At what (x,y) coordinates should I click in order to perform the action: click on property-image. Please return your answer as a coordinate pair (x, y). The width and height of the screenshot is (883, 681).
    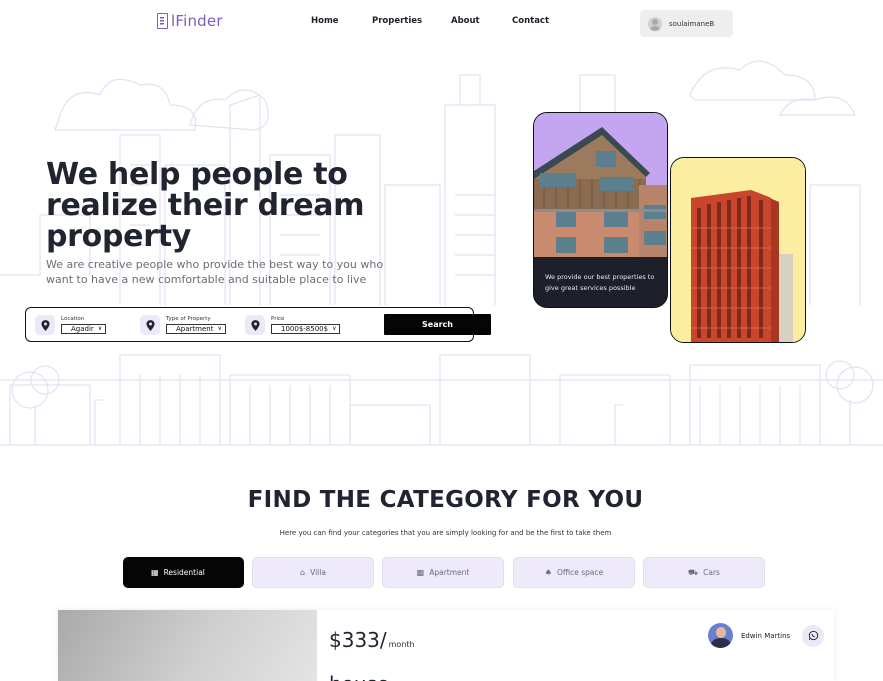
    Looking at the image, I should click on (600, 185).